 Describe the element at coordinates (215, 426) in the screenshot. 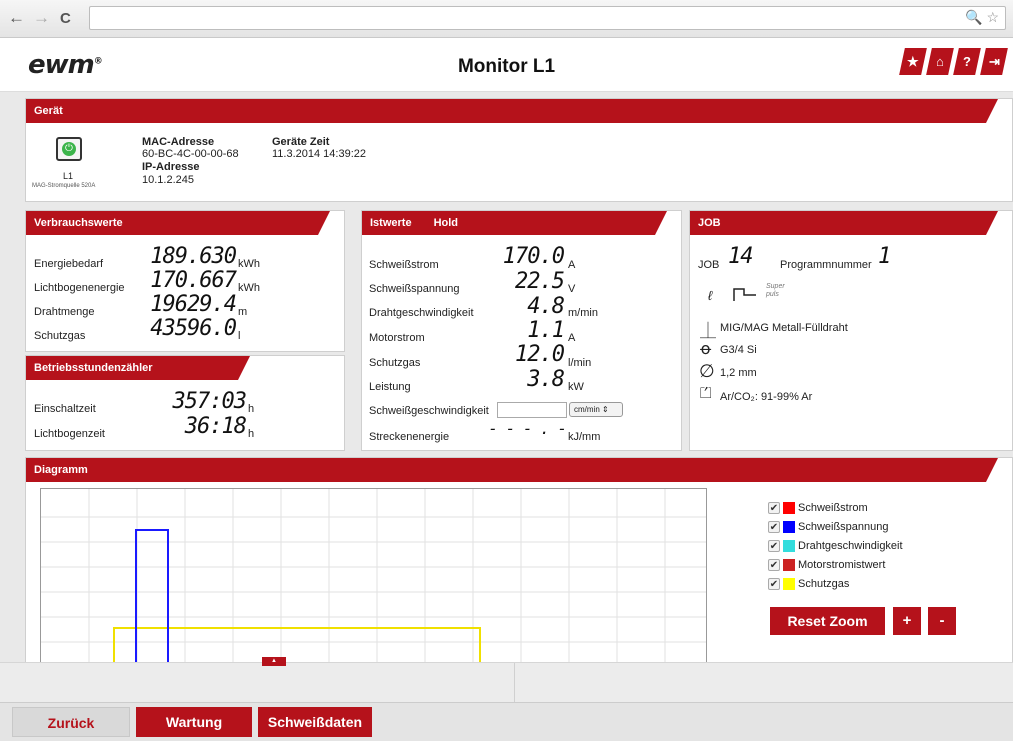

I see `arc-time-value: 36:18` at that location.